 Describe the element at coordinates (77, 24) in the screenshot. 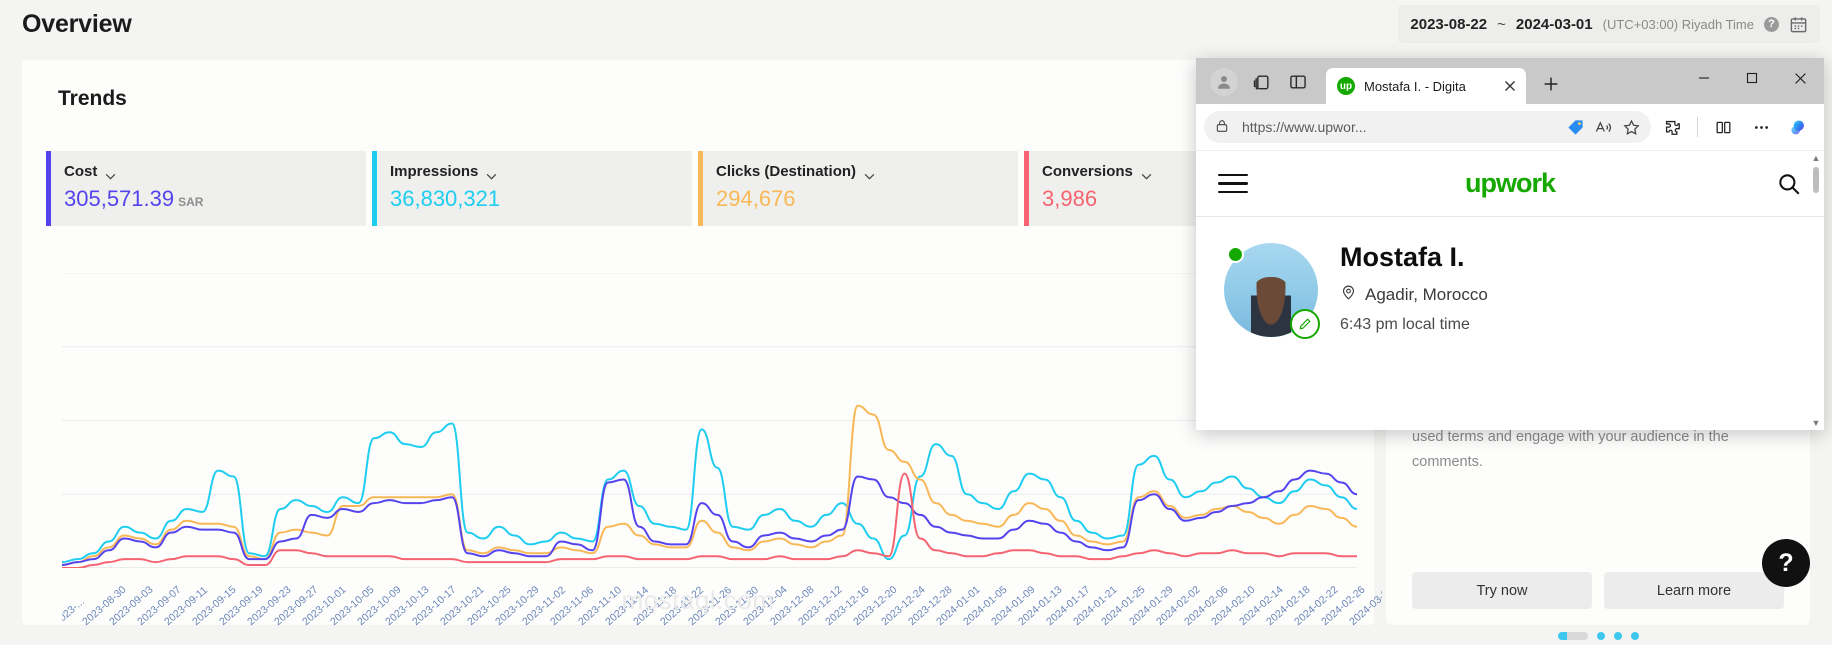

I see `page-title: Overview` at that location.